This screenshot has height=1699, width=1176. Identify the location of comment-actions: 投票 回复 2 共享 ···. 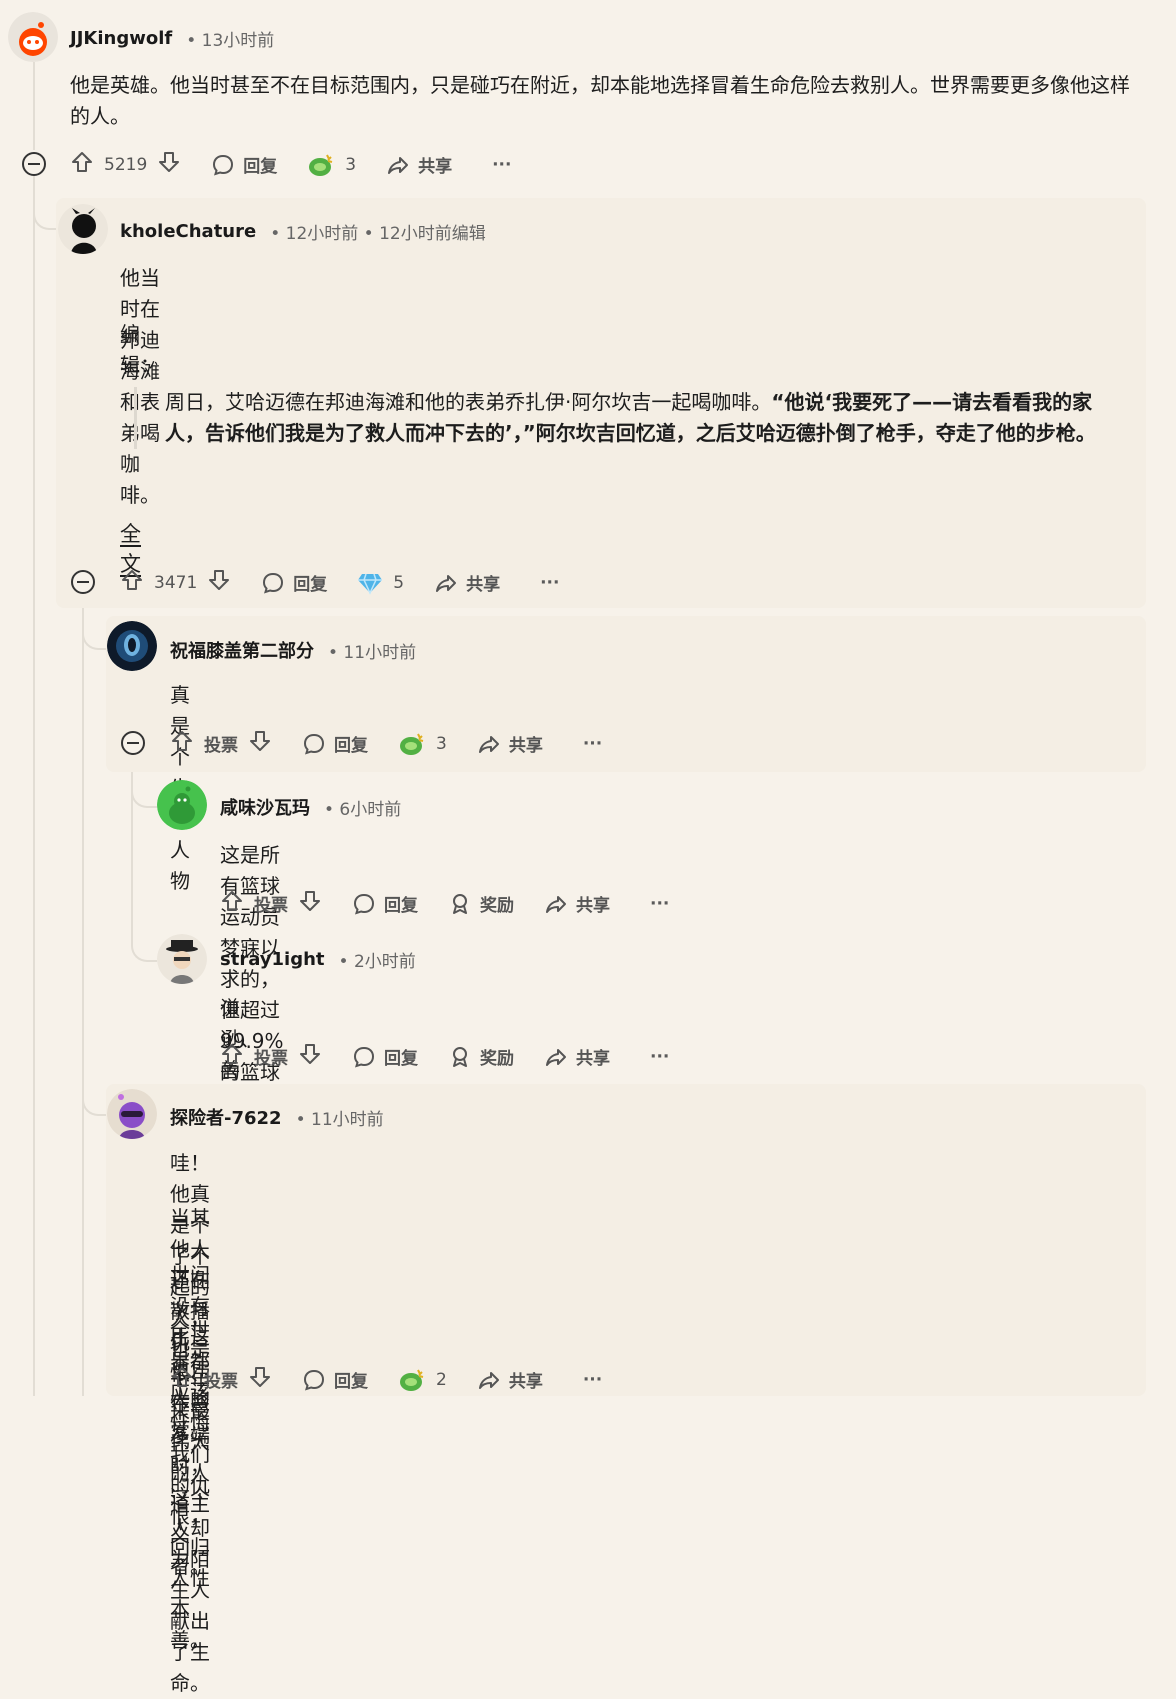
(386, 1379).